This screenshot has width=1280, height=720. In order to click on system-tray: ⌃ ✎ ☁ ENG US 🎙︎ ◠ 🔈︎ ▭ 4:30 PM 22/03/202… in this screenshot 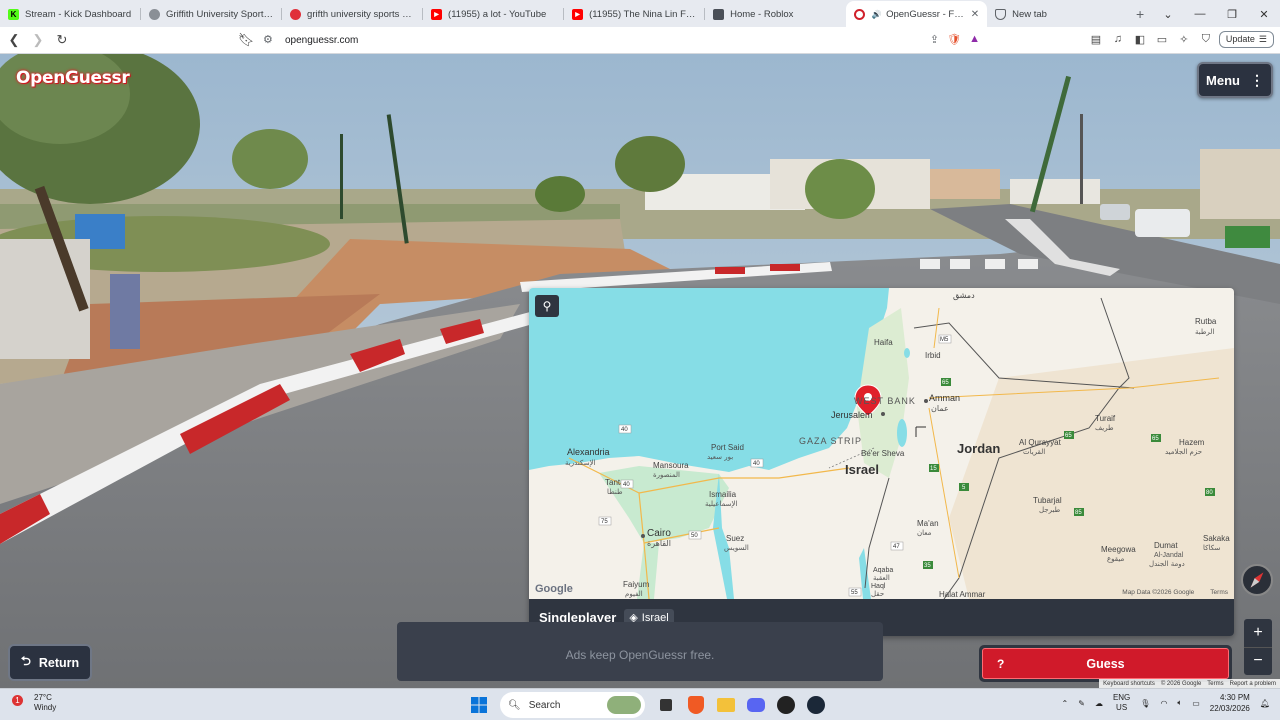, I will do `click(1166, 703)`.